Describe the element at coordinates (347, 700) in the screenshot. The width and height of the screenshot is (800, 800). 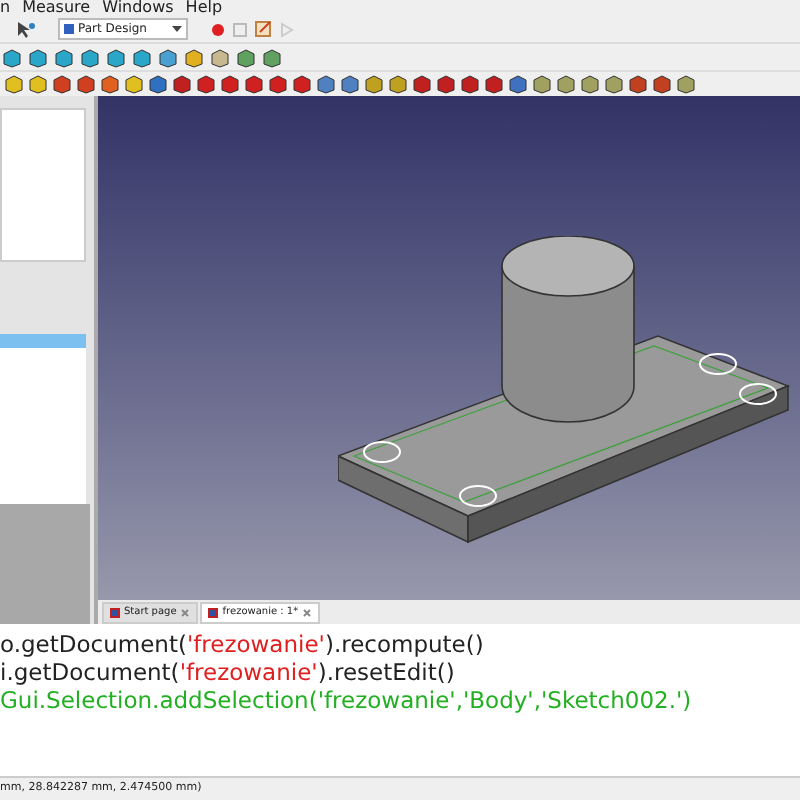
I see `console-line: Gui.Selection.addSelection('frezowanie','Body','Sketch002.')` at that location.